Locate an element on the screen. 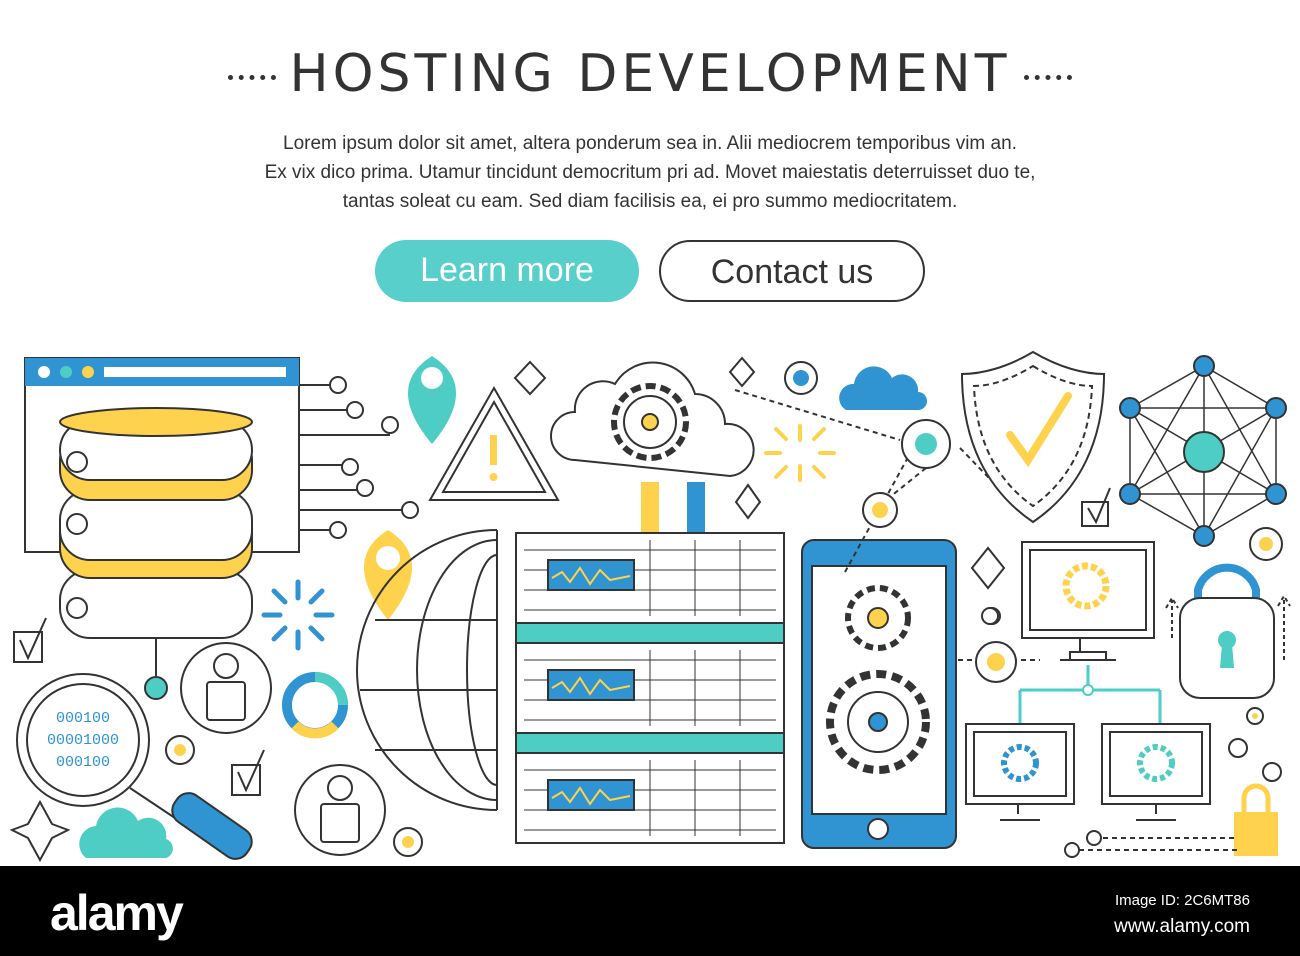  image-id: Image ID: 2C6MT86 is located at coordinates (1182, 900).